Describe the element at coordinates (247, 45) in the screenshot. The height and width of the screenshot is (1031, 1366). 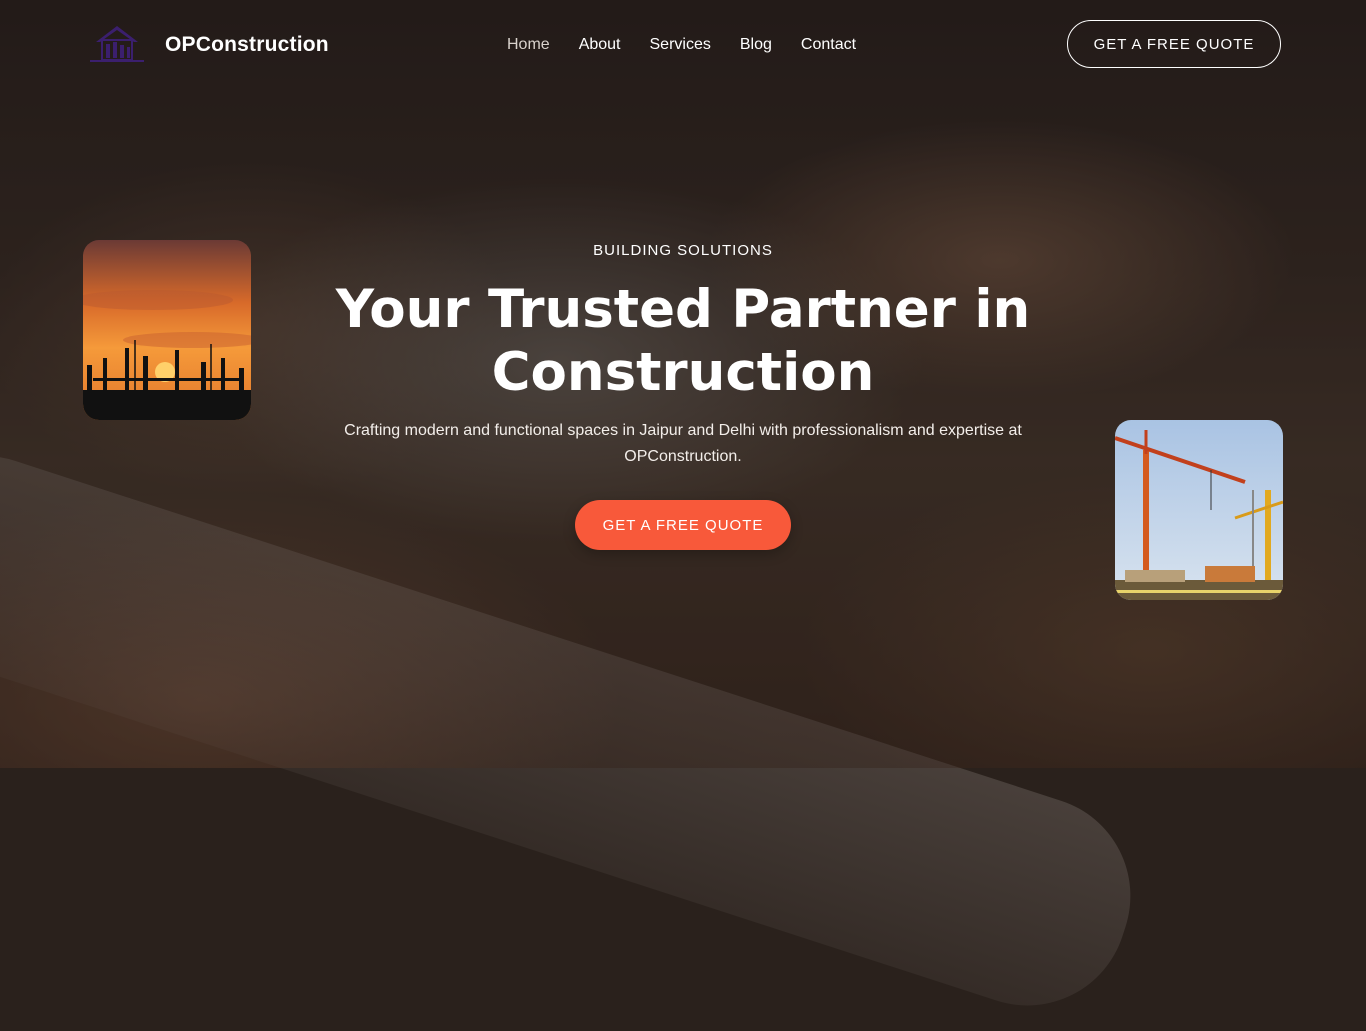
I see `brand-name: OPConstruction` at that location.